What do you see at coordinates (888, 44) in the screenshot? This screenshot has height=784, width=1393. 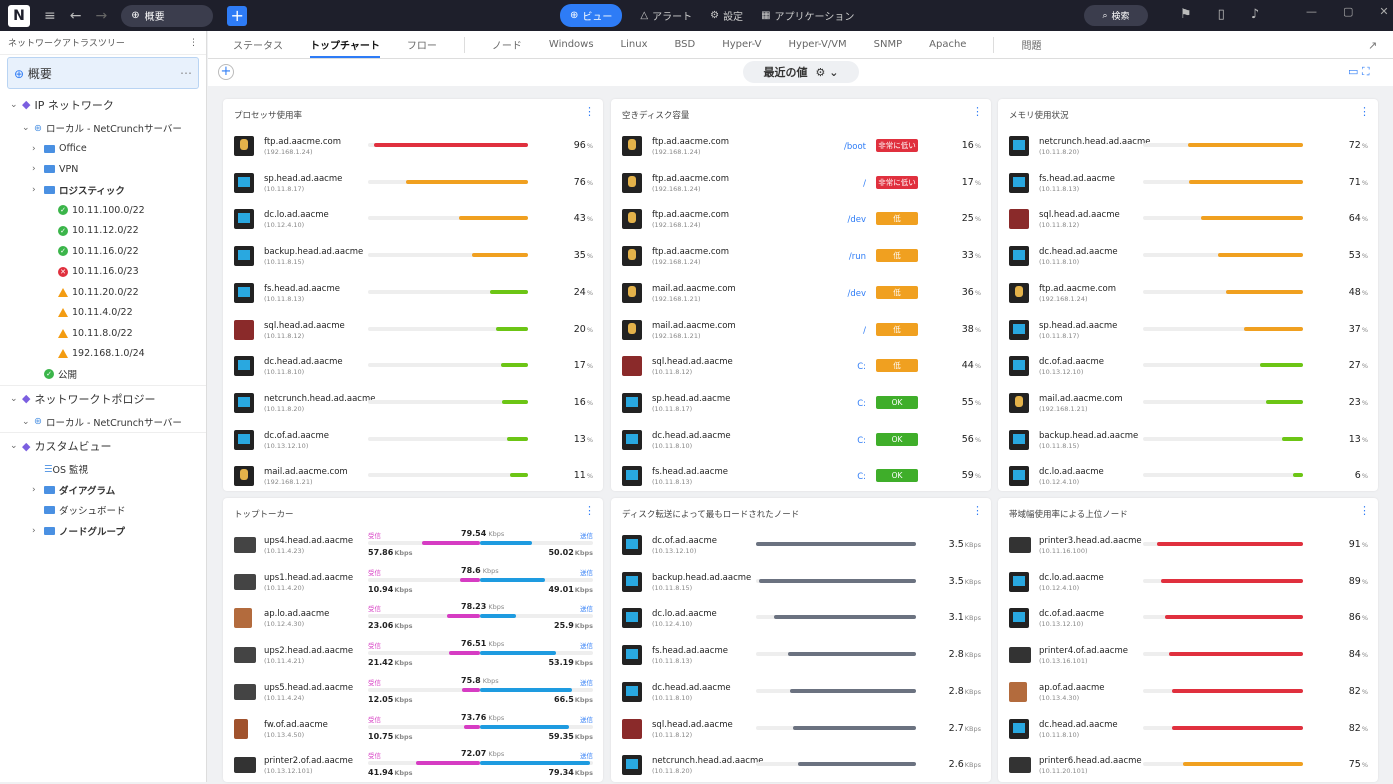 I see `tab-item: SNMP` at bounding box center [888, 44].